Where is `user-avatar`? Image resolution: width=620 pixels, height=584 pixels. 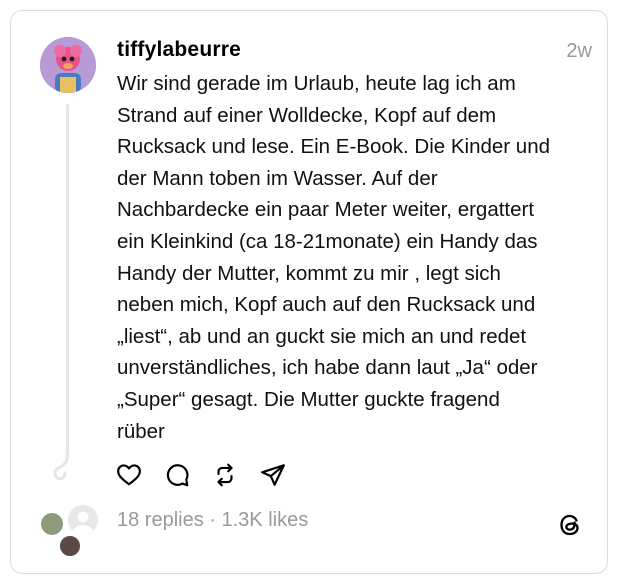 user-avatar is located at coordinates (68, 65).